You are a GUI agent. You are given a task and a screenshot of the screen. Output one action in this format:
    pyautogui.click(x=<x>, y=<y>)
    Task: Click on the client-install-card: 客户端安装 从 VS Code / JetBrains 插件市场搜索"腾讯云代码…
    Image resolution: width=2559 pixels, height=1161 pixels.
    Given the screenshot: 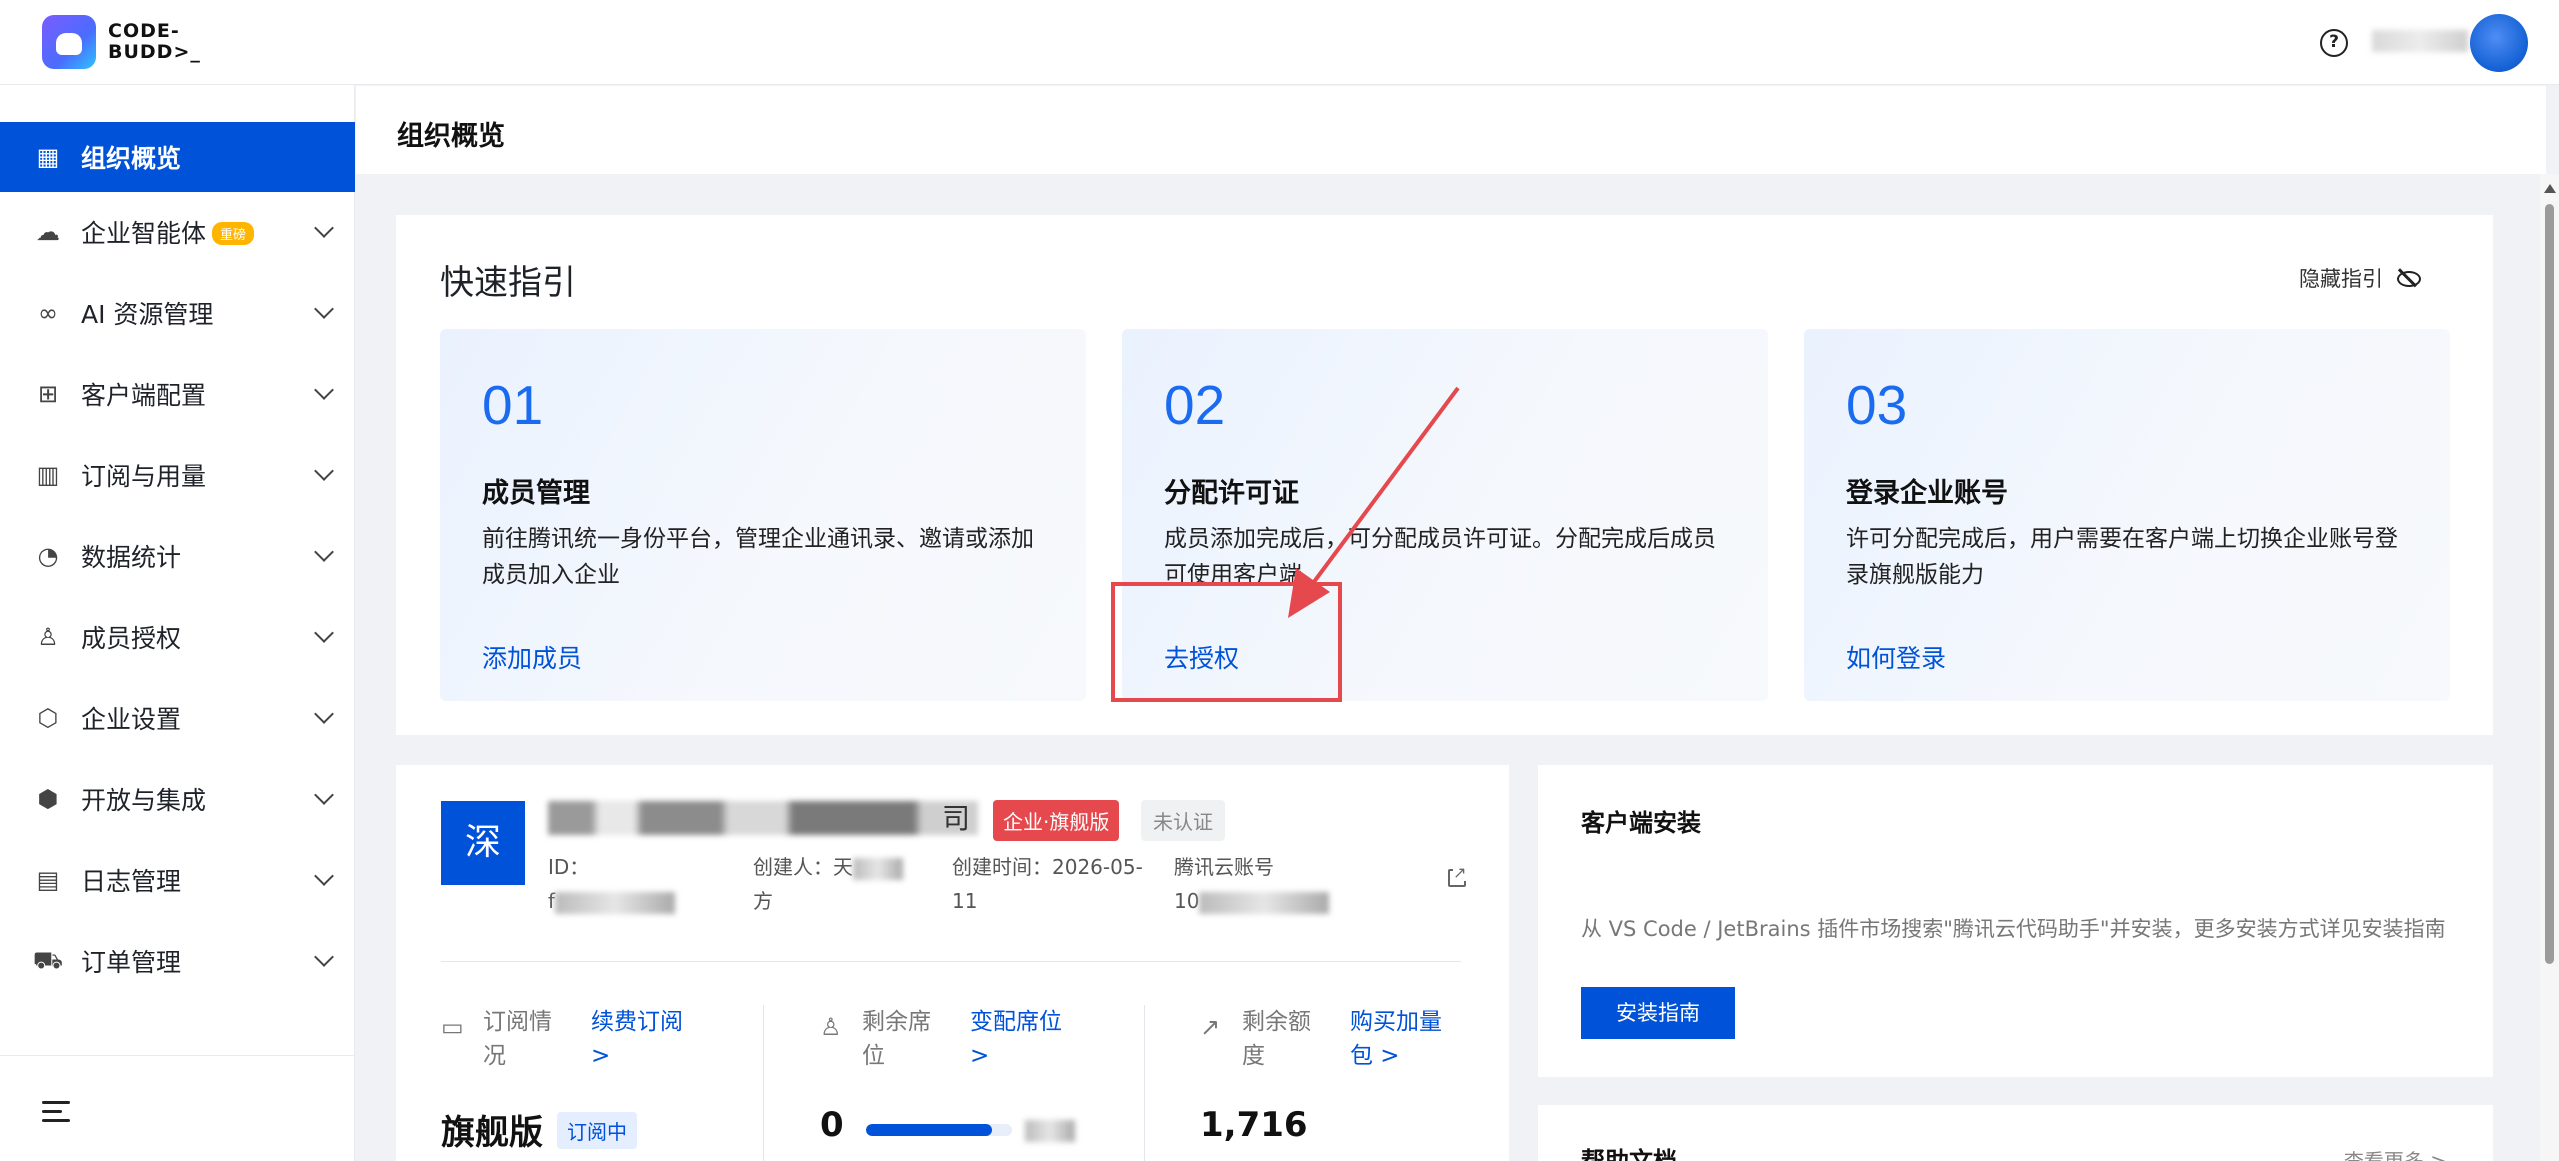 What is the action you would take?
    pyautogui.click(x=2015, y=921)
    